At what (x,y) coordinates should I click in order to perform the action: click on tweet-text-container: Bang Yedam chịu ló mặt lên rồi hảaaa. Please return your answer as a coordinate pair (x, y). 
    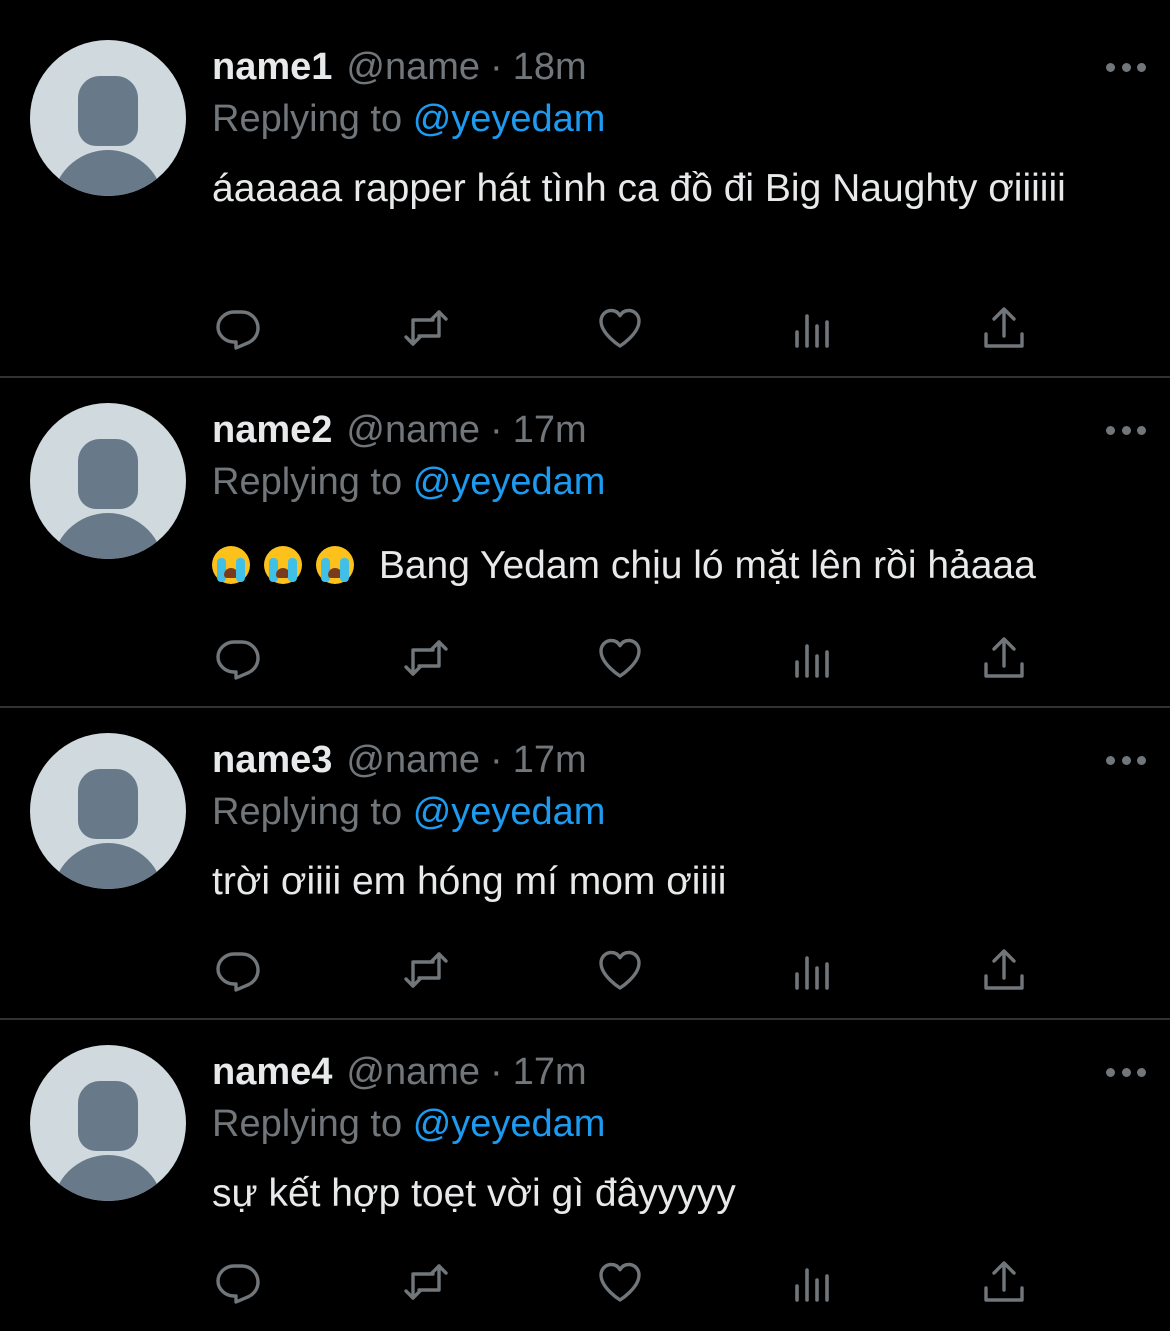
    Looking at the image, I should click on (662, 566).